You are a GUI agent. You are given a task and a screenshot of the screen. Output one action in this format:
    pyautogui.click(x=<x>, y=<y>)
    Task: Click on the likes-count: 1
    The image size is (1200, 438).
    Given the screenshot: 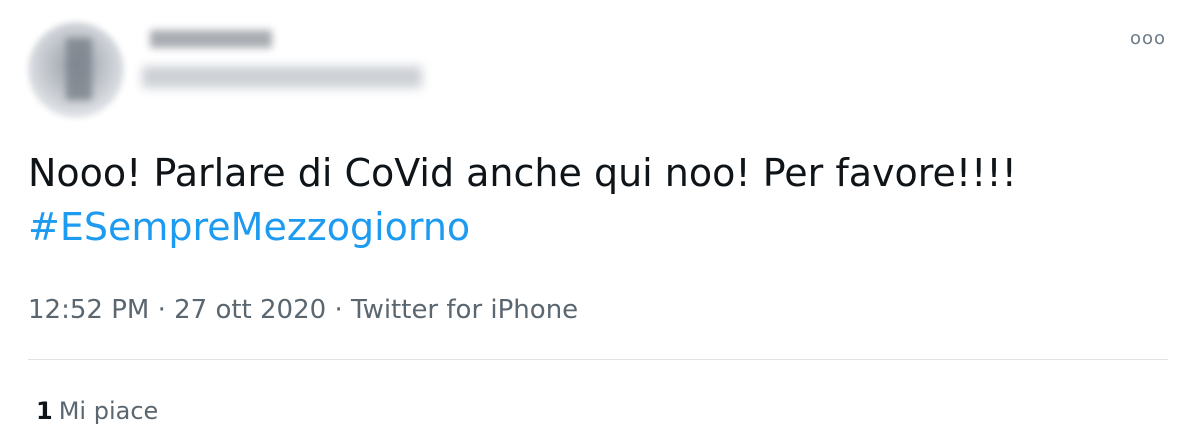 What is the action you would take?
    pyautogui.click(x=44, y=411)
    